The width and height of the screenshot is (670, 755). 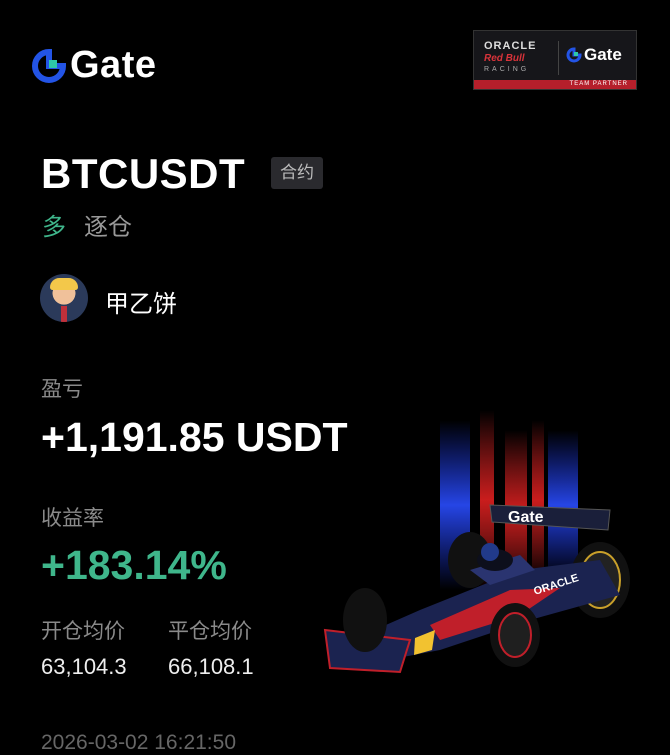 What do you see at coordinates (507, 69) in the screenshot?
I see `partner-racing-text: RACING` at bounding box center [507, 69].